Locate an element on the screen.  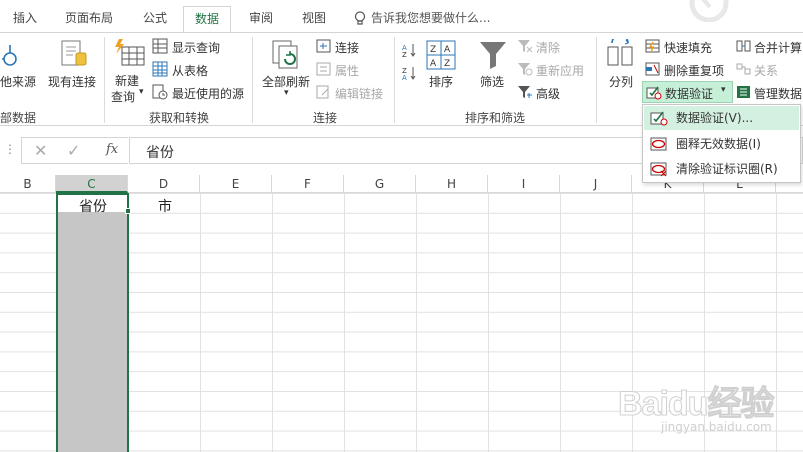
tab-formulas: 公式 is located at coordinates (155, 16).